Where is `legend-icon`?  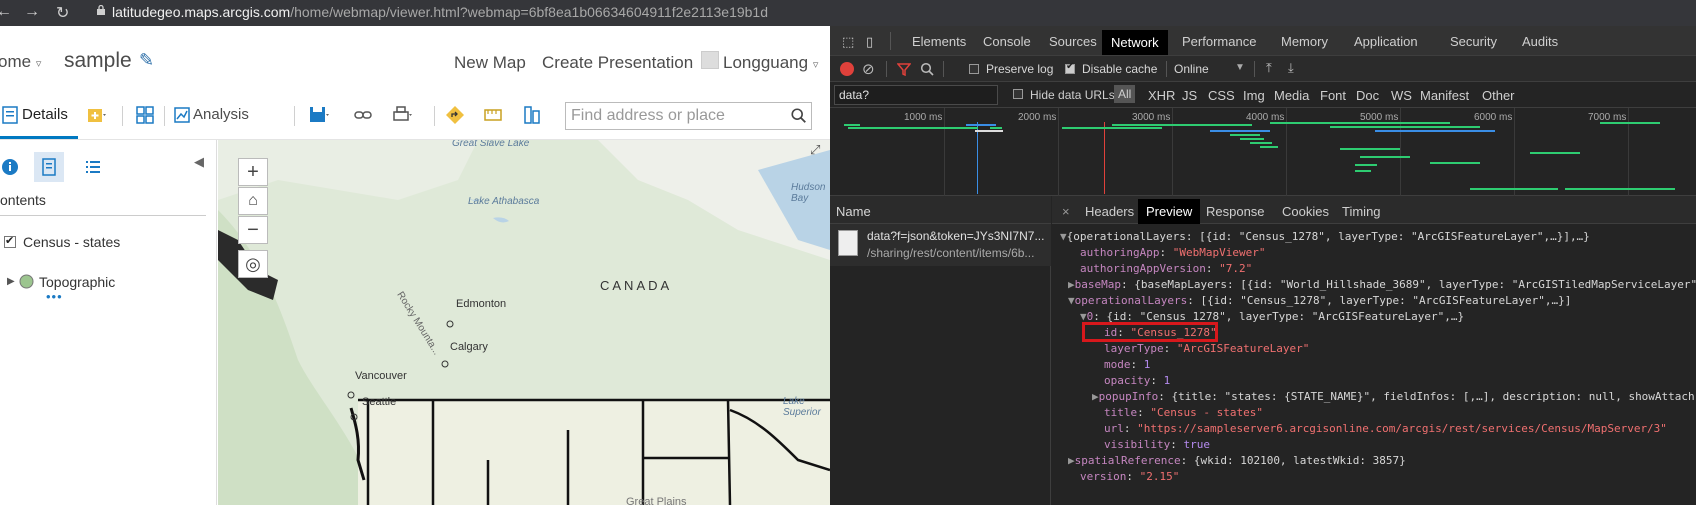
legend-icon is located at coordinates (93, 167).